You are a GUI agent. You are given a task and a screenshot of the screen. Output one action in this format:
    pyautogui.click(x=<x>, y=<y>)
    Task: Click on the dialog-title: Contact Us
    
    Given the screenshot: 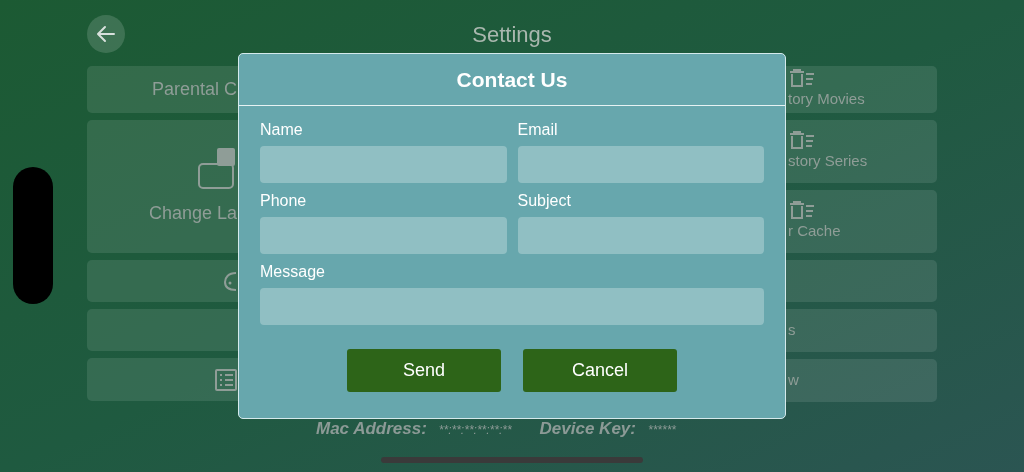 What is the action you would take?
    pyautogui.click(x=512, y=79)
    